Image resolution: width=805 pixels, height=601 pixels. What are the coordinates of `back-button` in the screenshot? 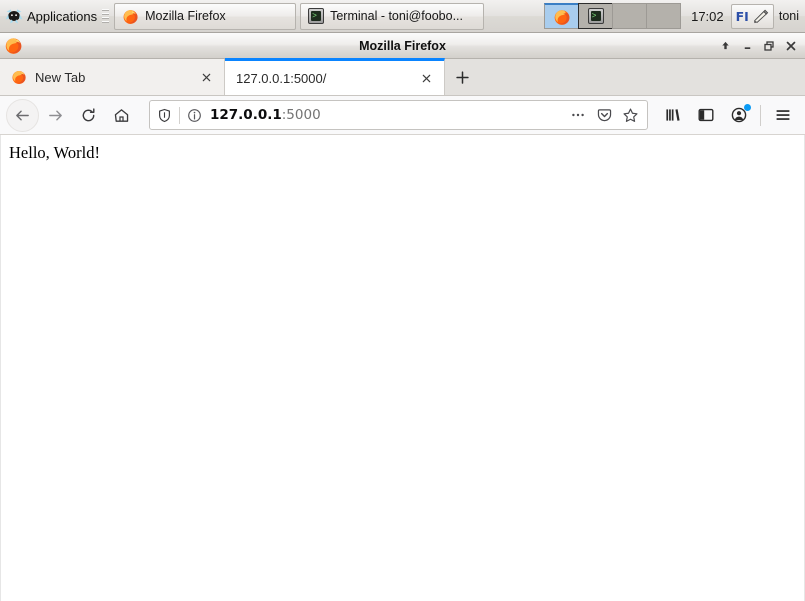 It's located at (22, 115).